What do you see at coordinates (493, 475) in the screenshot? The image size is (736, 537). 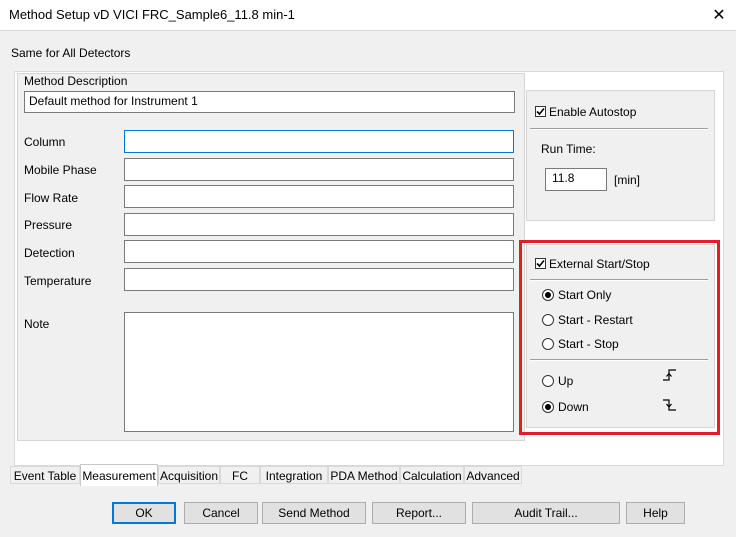 I see `tab-advanced: Advanced` at bounding box center [493, 475].